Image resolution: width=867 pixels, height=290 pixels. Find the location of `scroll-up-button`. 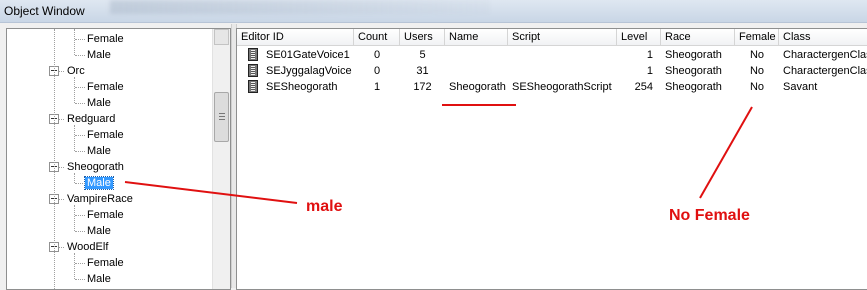

scroll-up-button is located at coordinates (221, 37).